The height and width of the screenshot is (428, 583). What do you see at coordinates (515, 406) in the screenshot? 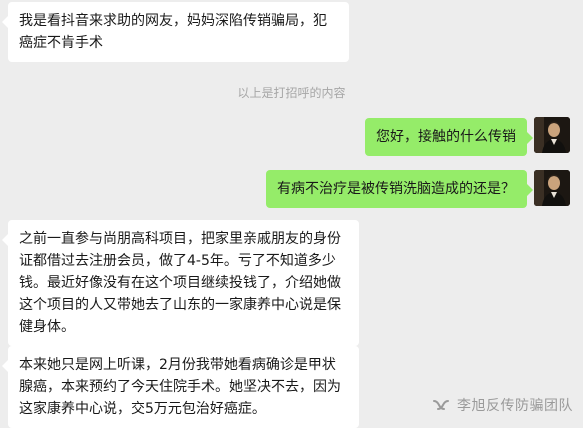
I see `watermark-text: 李旭反传防骗团队` at bounding box center [515, 406].